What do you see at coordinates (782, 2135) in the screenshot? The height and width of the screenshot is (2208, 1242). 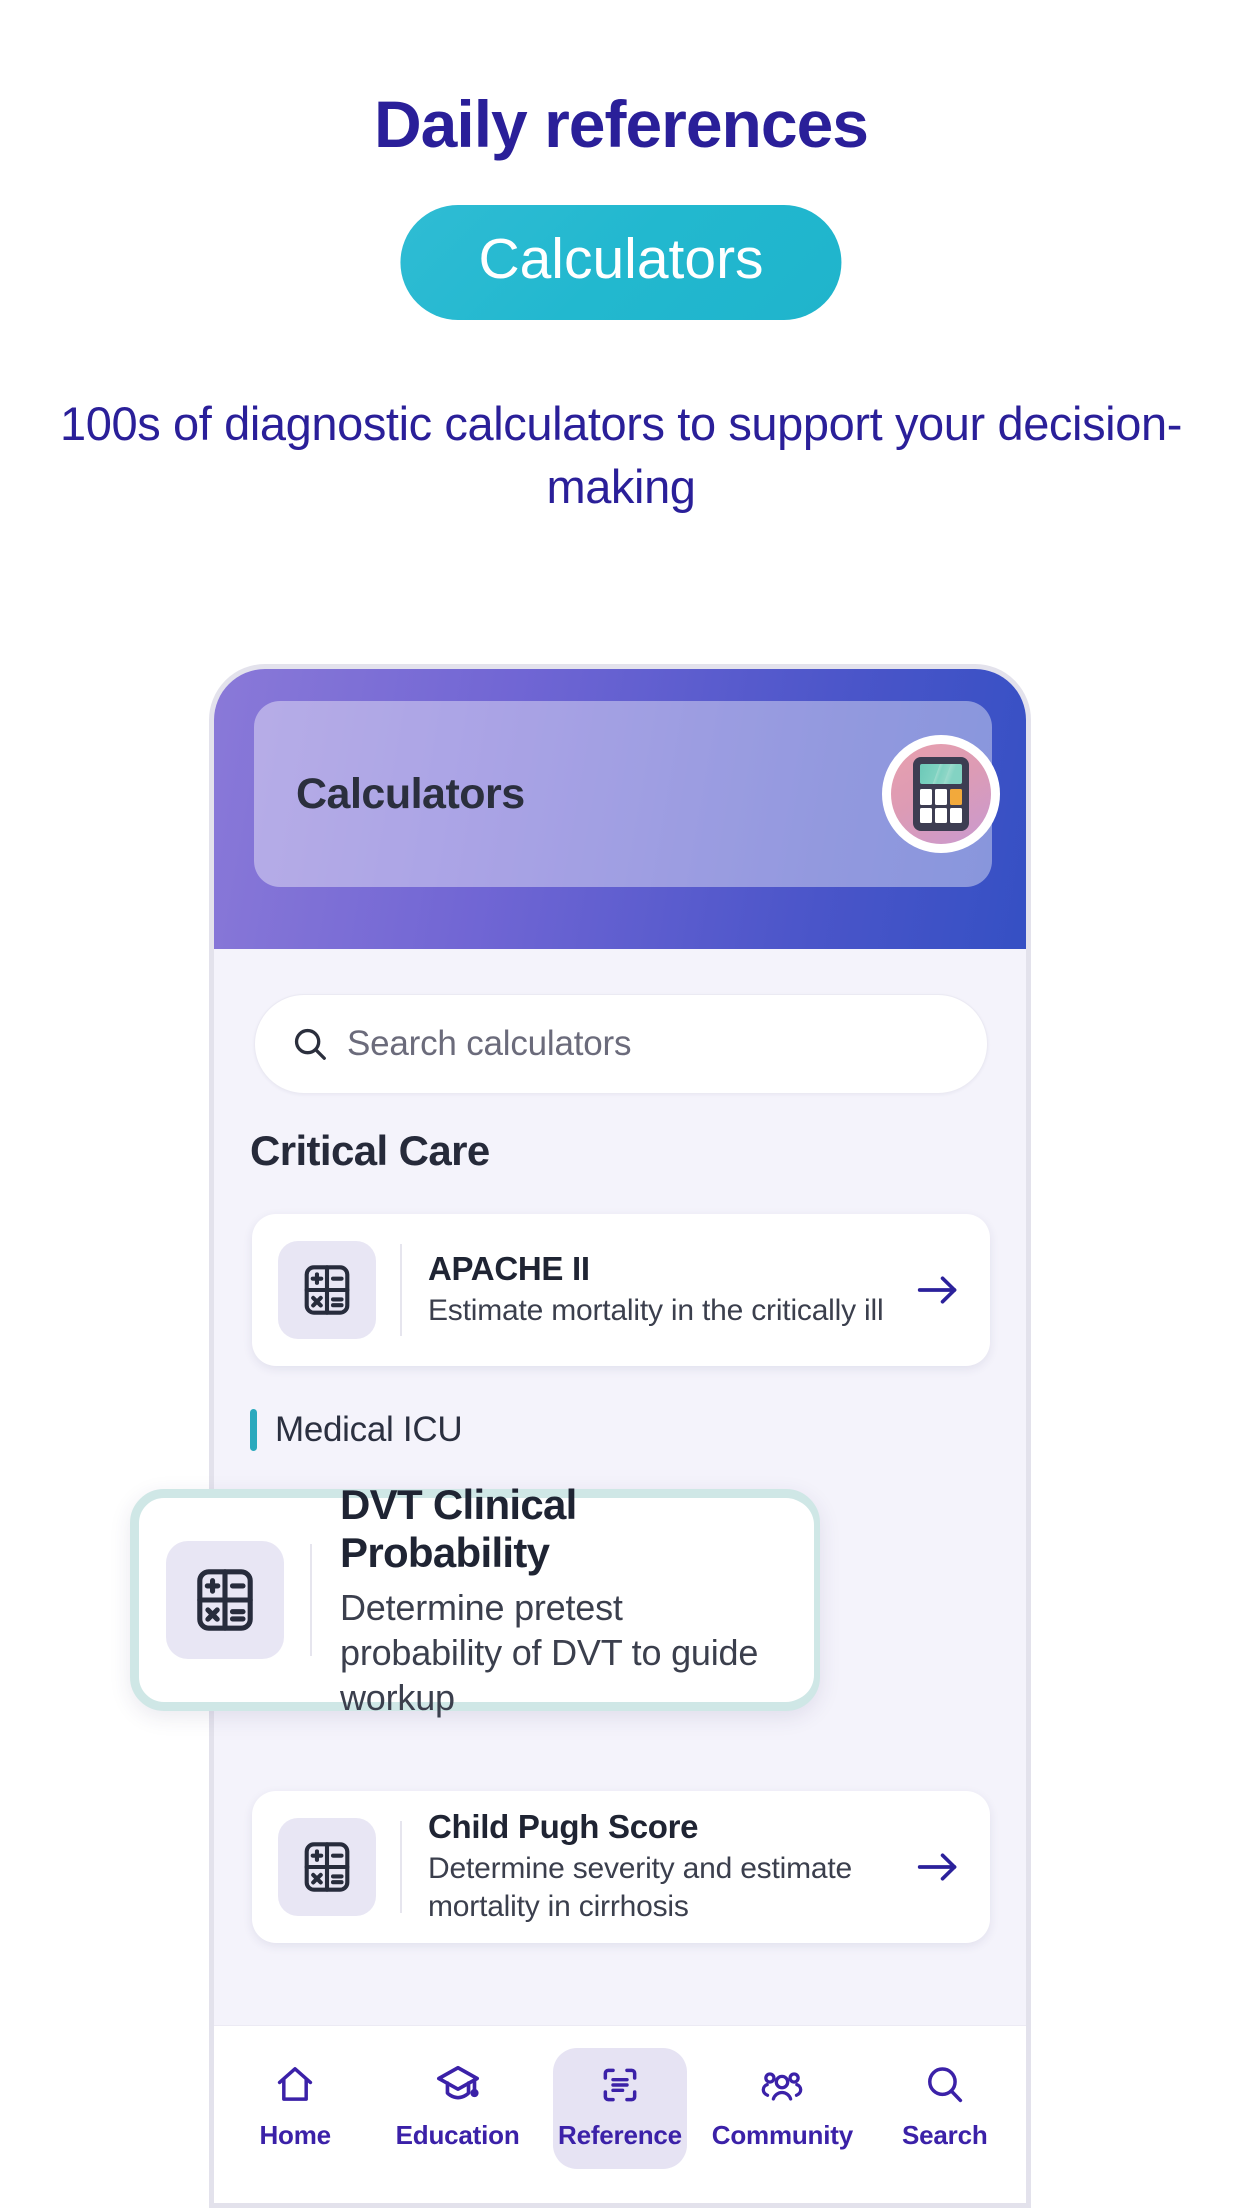 I see `nav-label: Community` at bounding box center [782, 2135].